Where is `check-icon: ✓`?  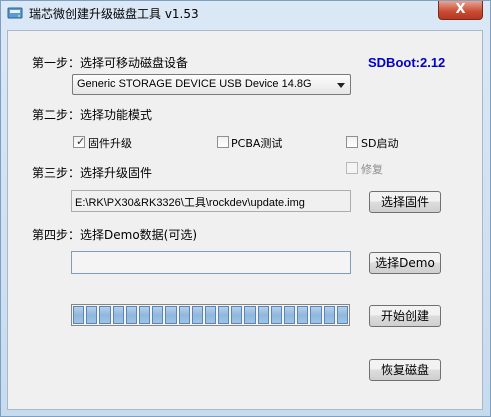
check-icon: ✓ is located at coordinates (81, 141).